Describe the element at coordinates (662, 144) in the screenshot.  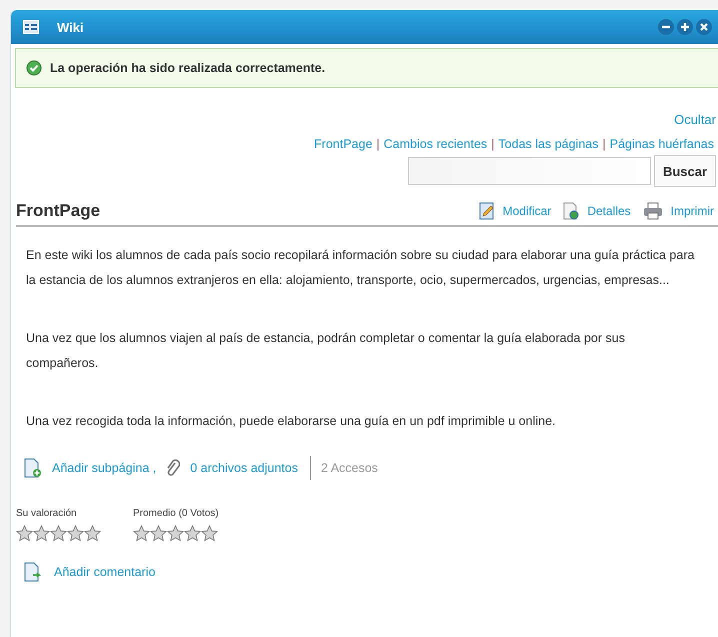
I see `nav-link: Páginas huérfanas` at that location.